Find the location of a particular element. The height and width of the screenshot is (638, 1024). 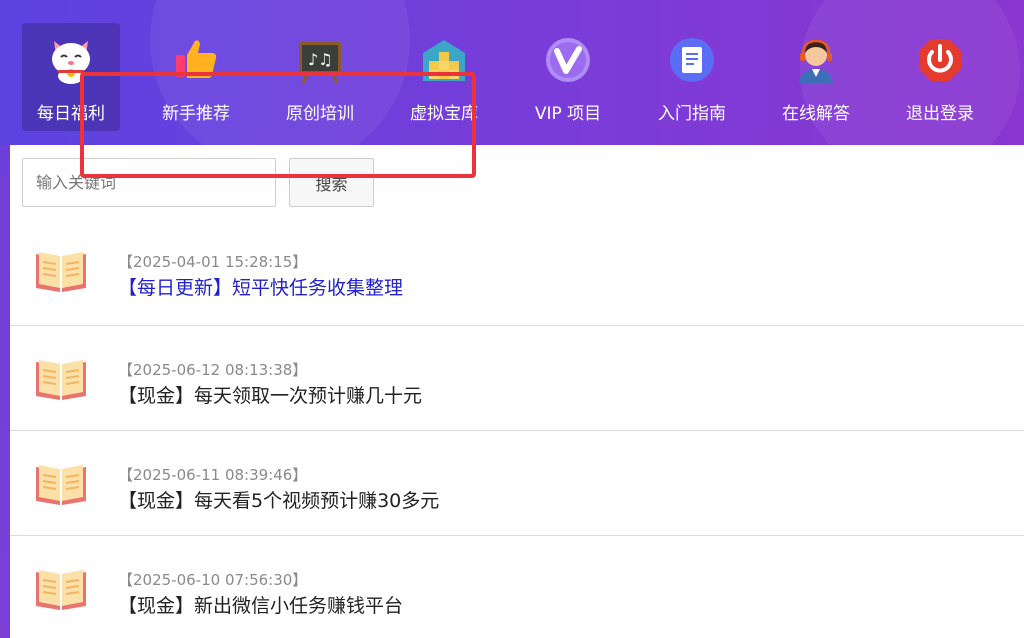

nav-item-virtual-treasury: 虚拟宝库 is located at coordinates (444, 77).